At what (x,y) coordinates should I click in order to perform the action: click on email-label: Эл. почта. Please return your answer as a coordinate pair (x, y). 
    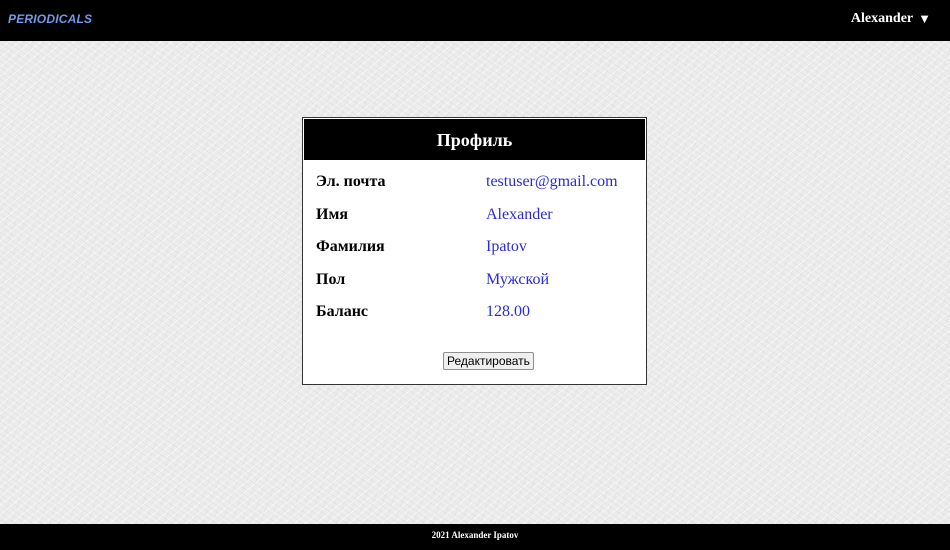
    Looking at the image, I should click on (351, 181).